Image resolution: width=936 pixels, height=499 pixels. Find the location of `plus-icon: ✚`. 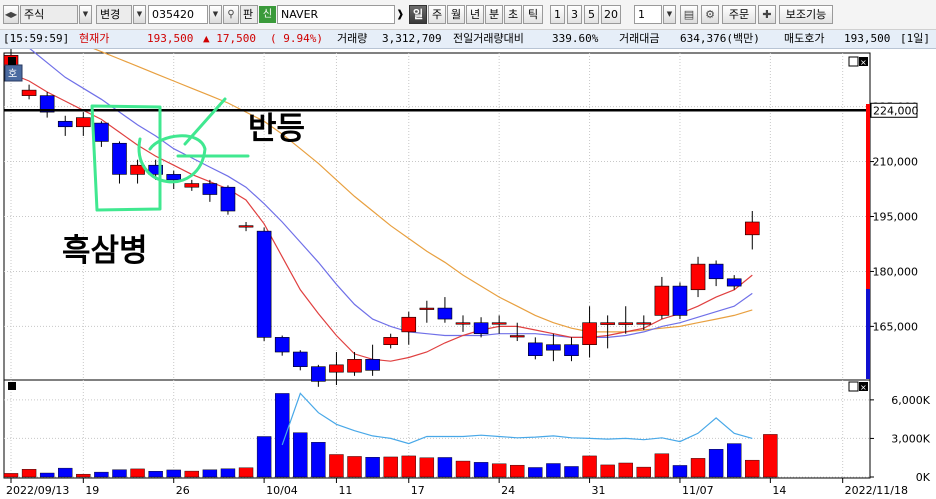

plus-icon: ✚ is located at coordinates (767, 14).